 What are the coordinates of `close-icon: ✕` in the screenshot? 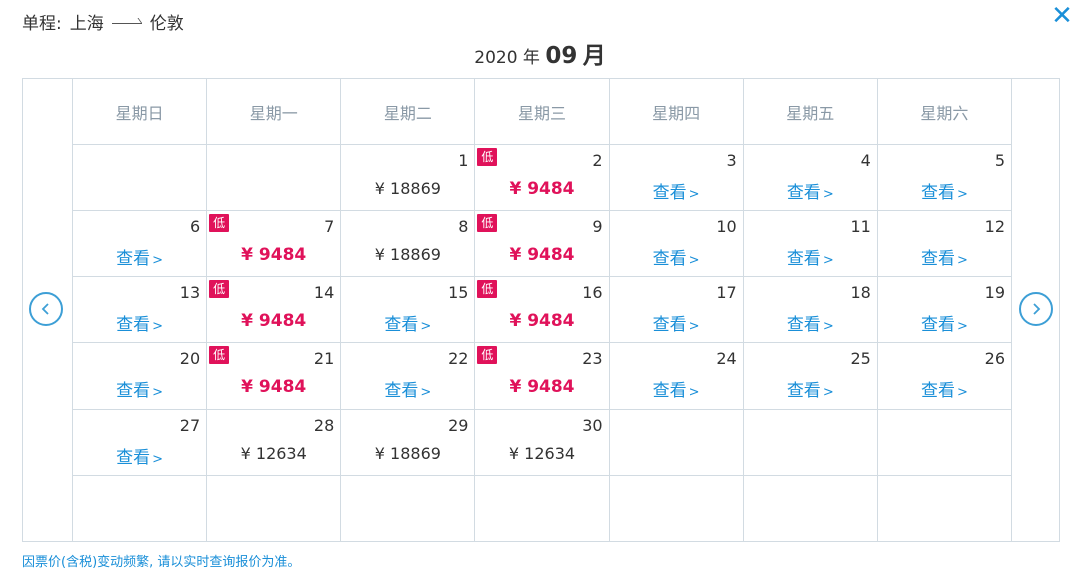 It's located at (1062, 16).